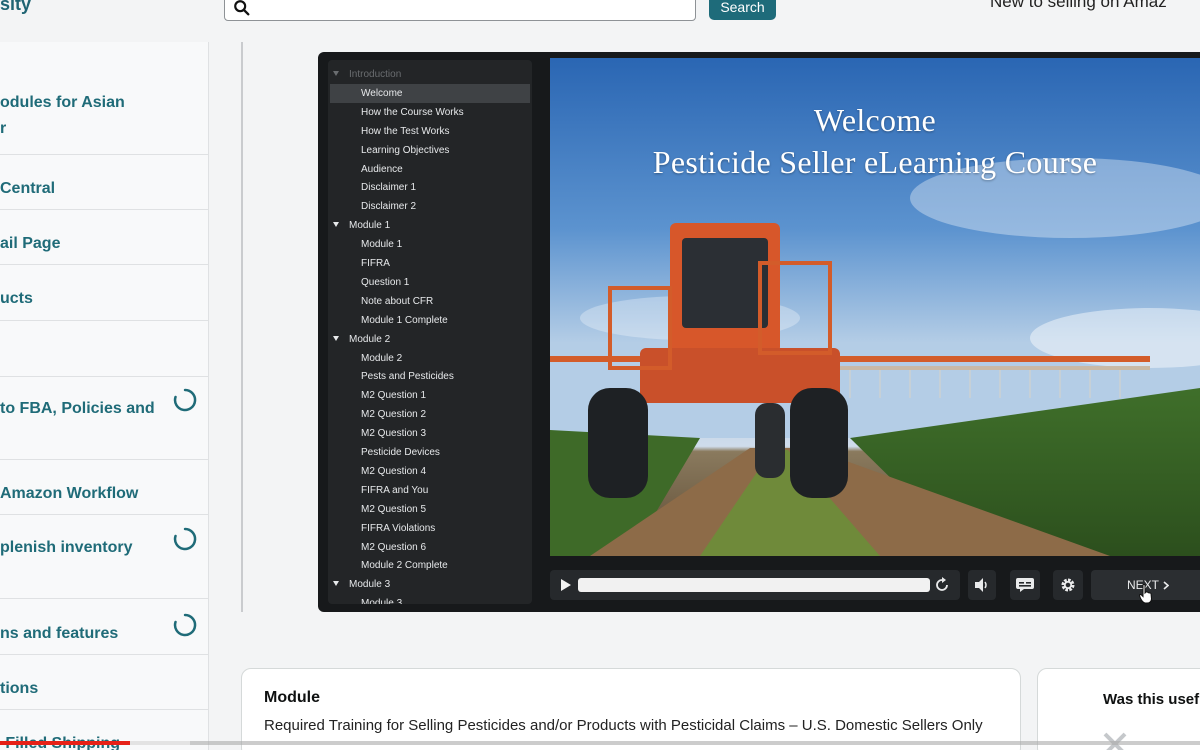 The height and width of the screenshot is (750, 1200). Describe the element at coordinates (404, 320) in the screenshot. I see `outline-label: Module 1 Complete` at that location.